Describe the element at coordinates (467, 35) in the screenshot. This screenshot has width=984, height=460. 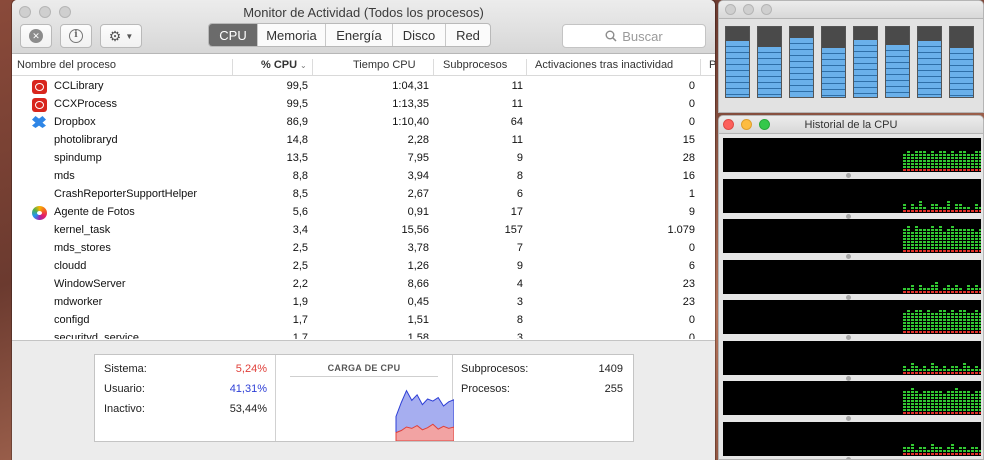
I see `tab-red: Red` at that location.